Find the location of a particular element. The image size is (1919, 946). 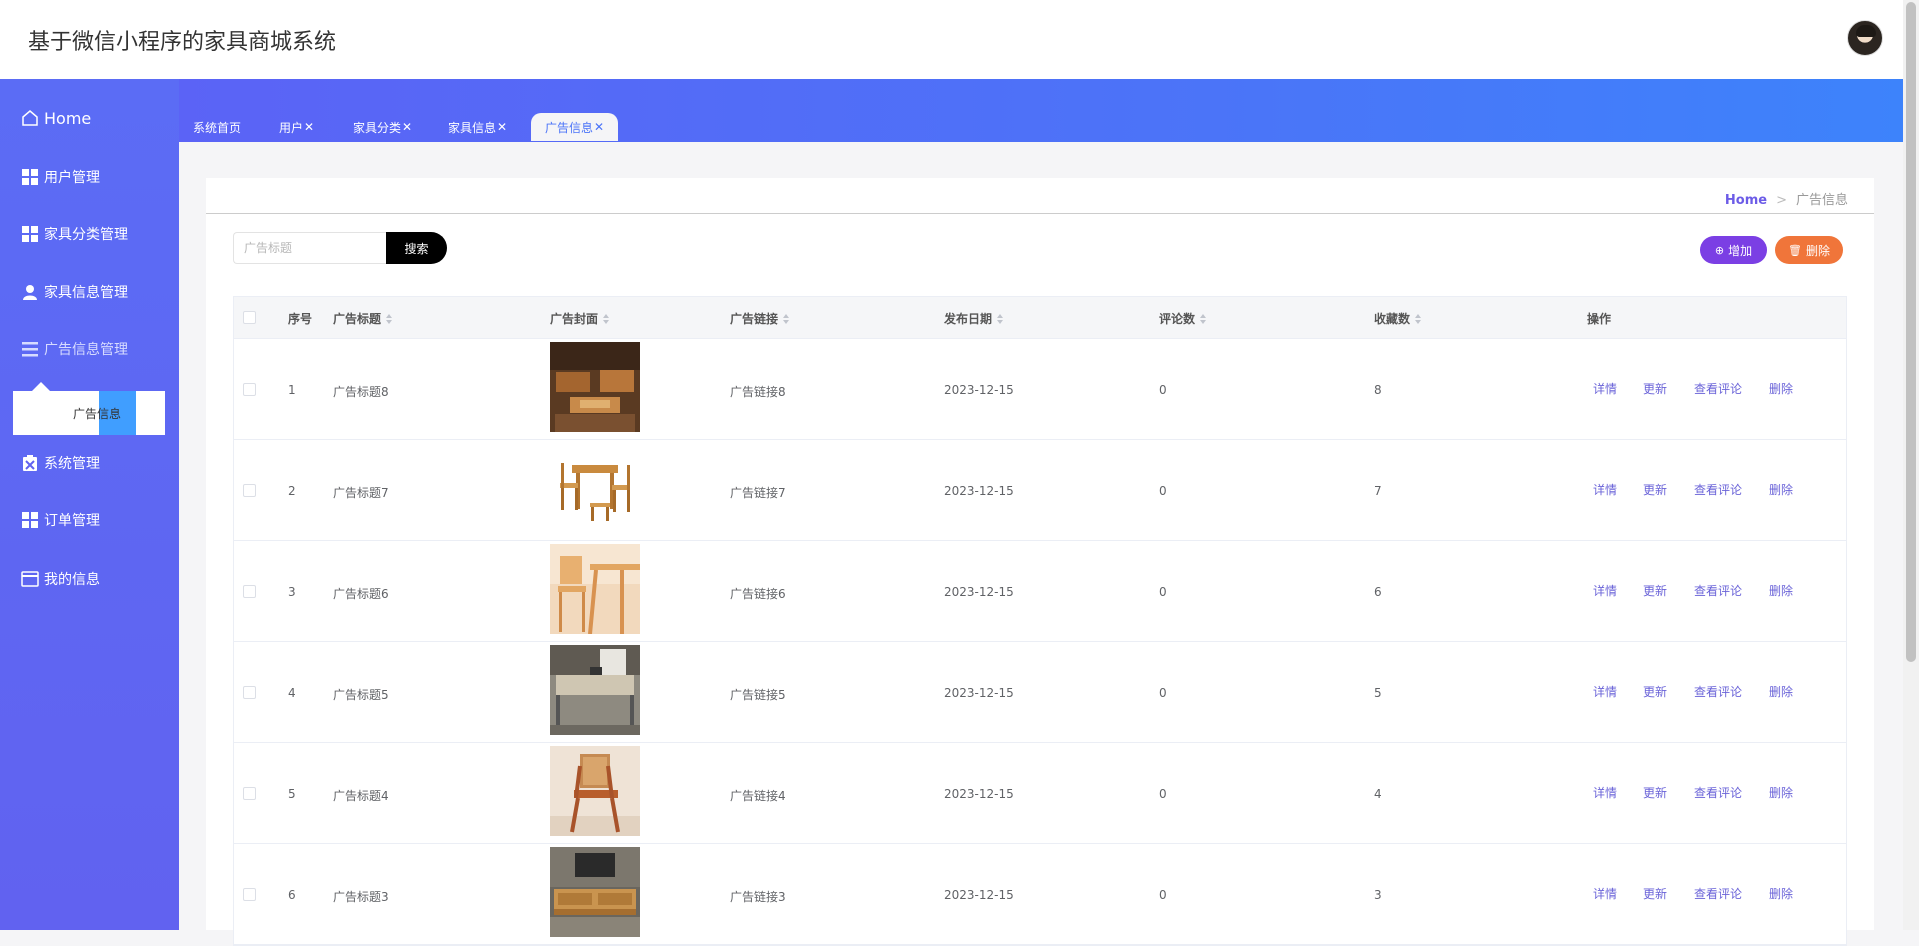

header-comments: 评论数 is located at coordinates (1183, 318).